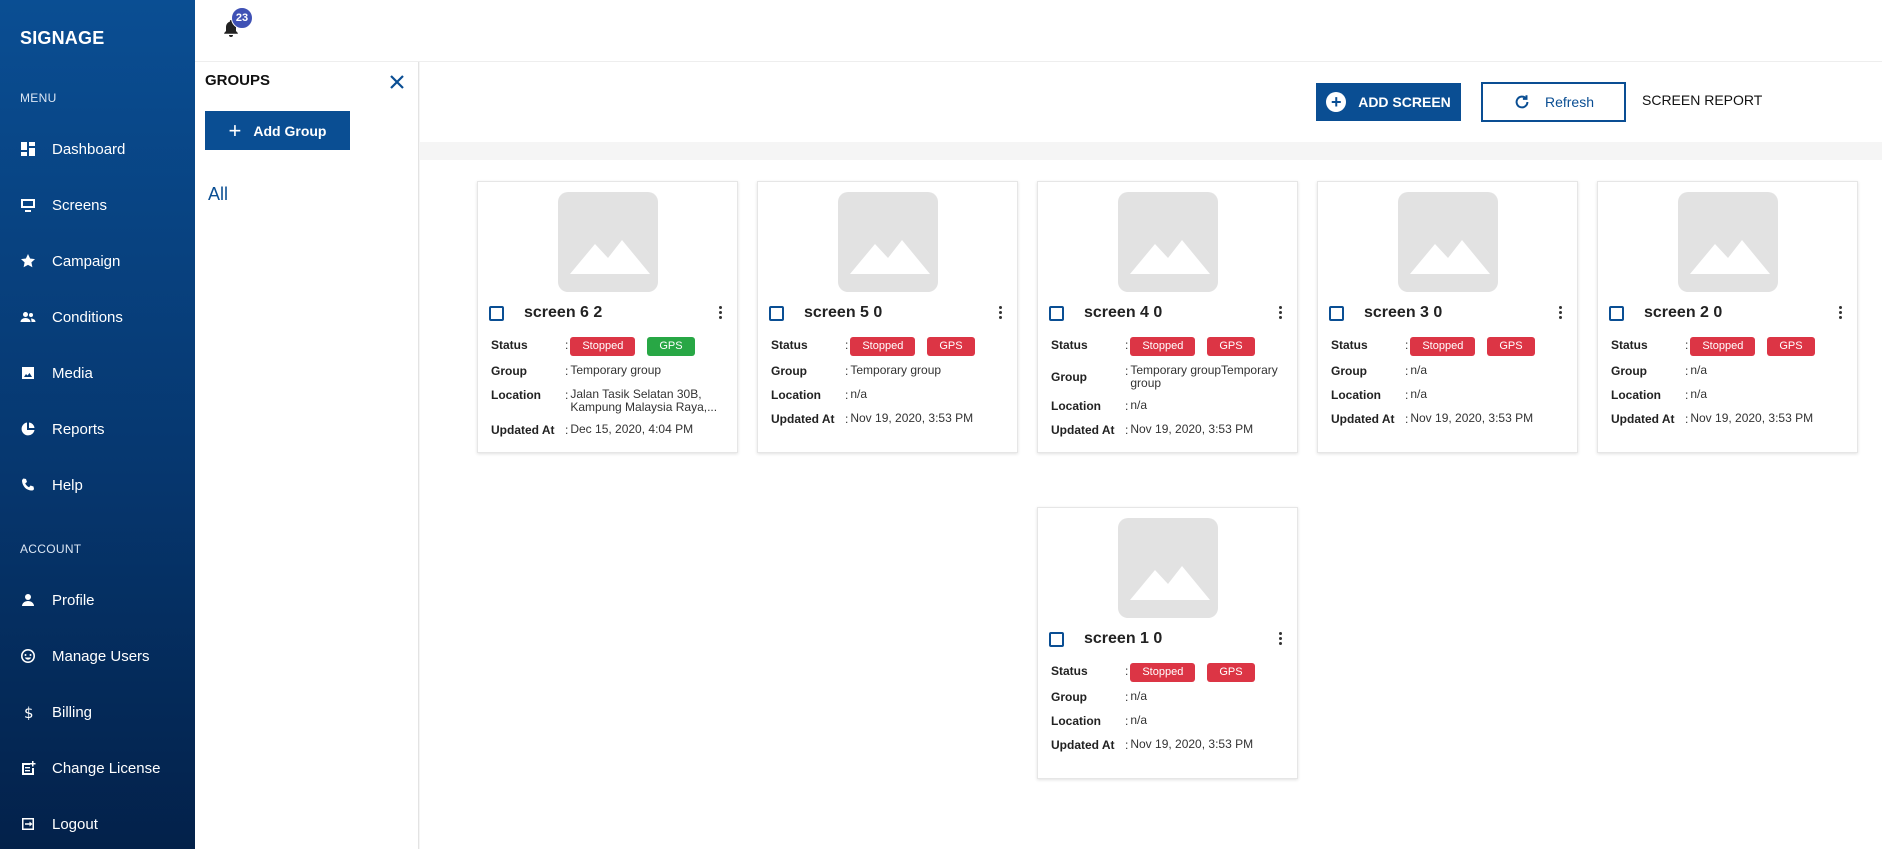 The height and width of the screenshot is (849, 1882). I want to click on person-icon, so click(28, 600).